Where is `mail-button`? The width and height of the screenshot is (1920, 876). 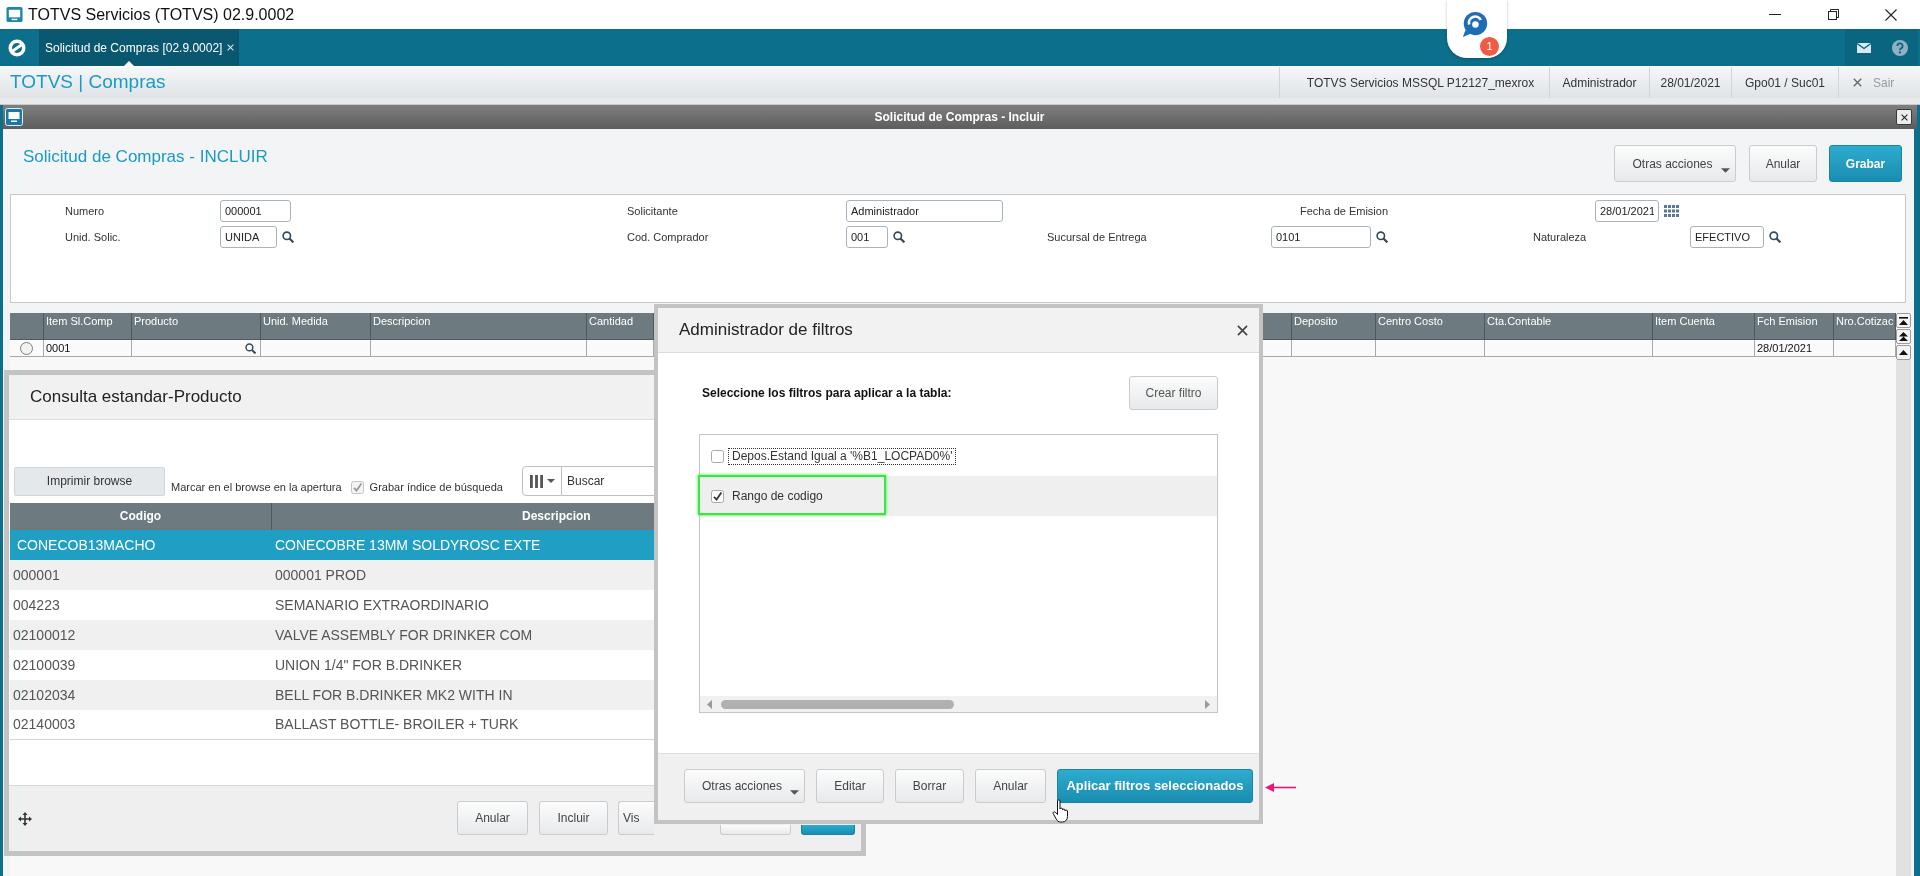 mail-button is located at coordinates (1863, 47).